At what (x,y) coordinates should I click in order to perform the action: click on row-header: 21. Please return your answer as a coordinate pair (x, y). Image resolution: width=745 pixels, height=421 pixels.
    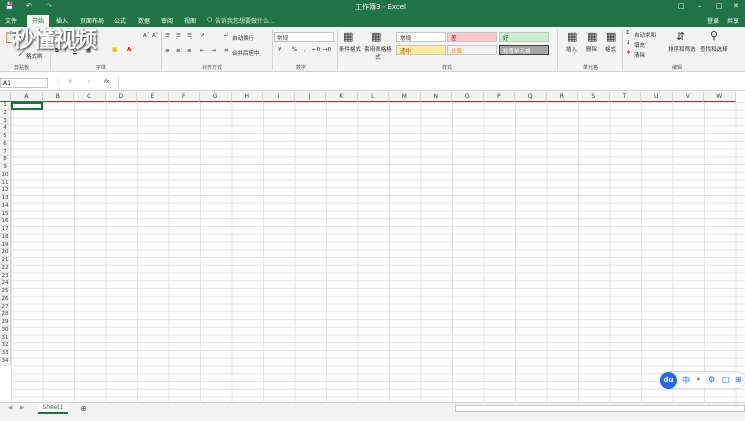
    Looking at the image, I should click on (5, 261).